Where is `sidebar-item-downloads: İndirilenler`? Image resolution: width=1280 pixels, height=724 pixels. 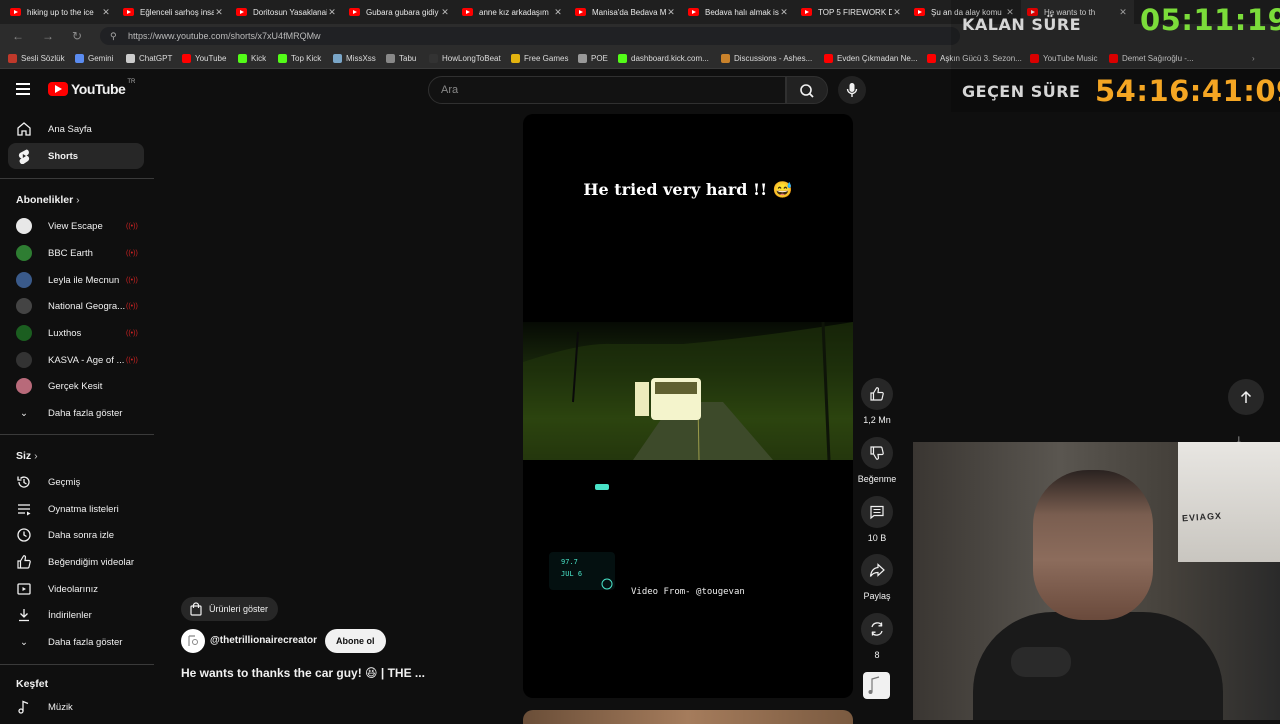 sidebar-item-downloads: İndirilenler is located at coordinates (76, 615).